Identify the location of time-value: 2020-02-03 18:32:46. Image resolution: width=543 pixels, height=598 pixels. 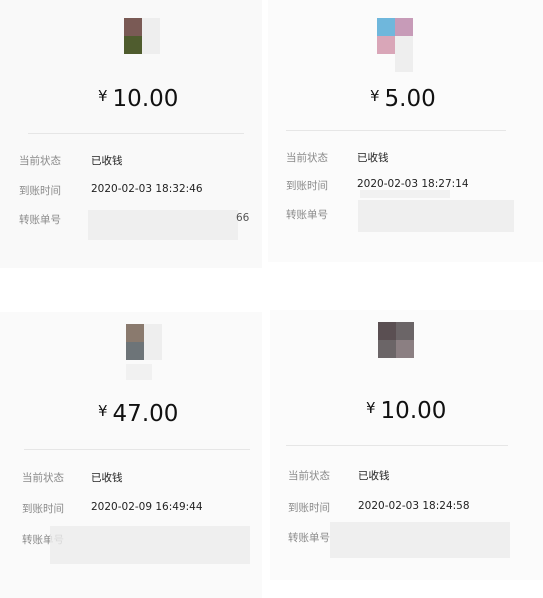
(147, 189).